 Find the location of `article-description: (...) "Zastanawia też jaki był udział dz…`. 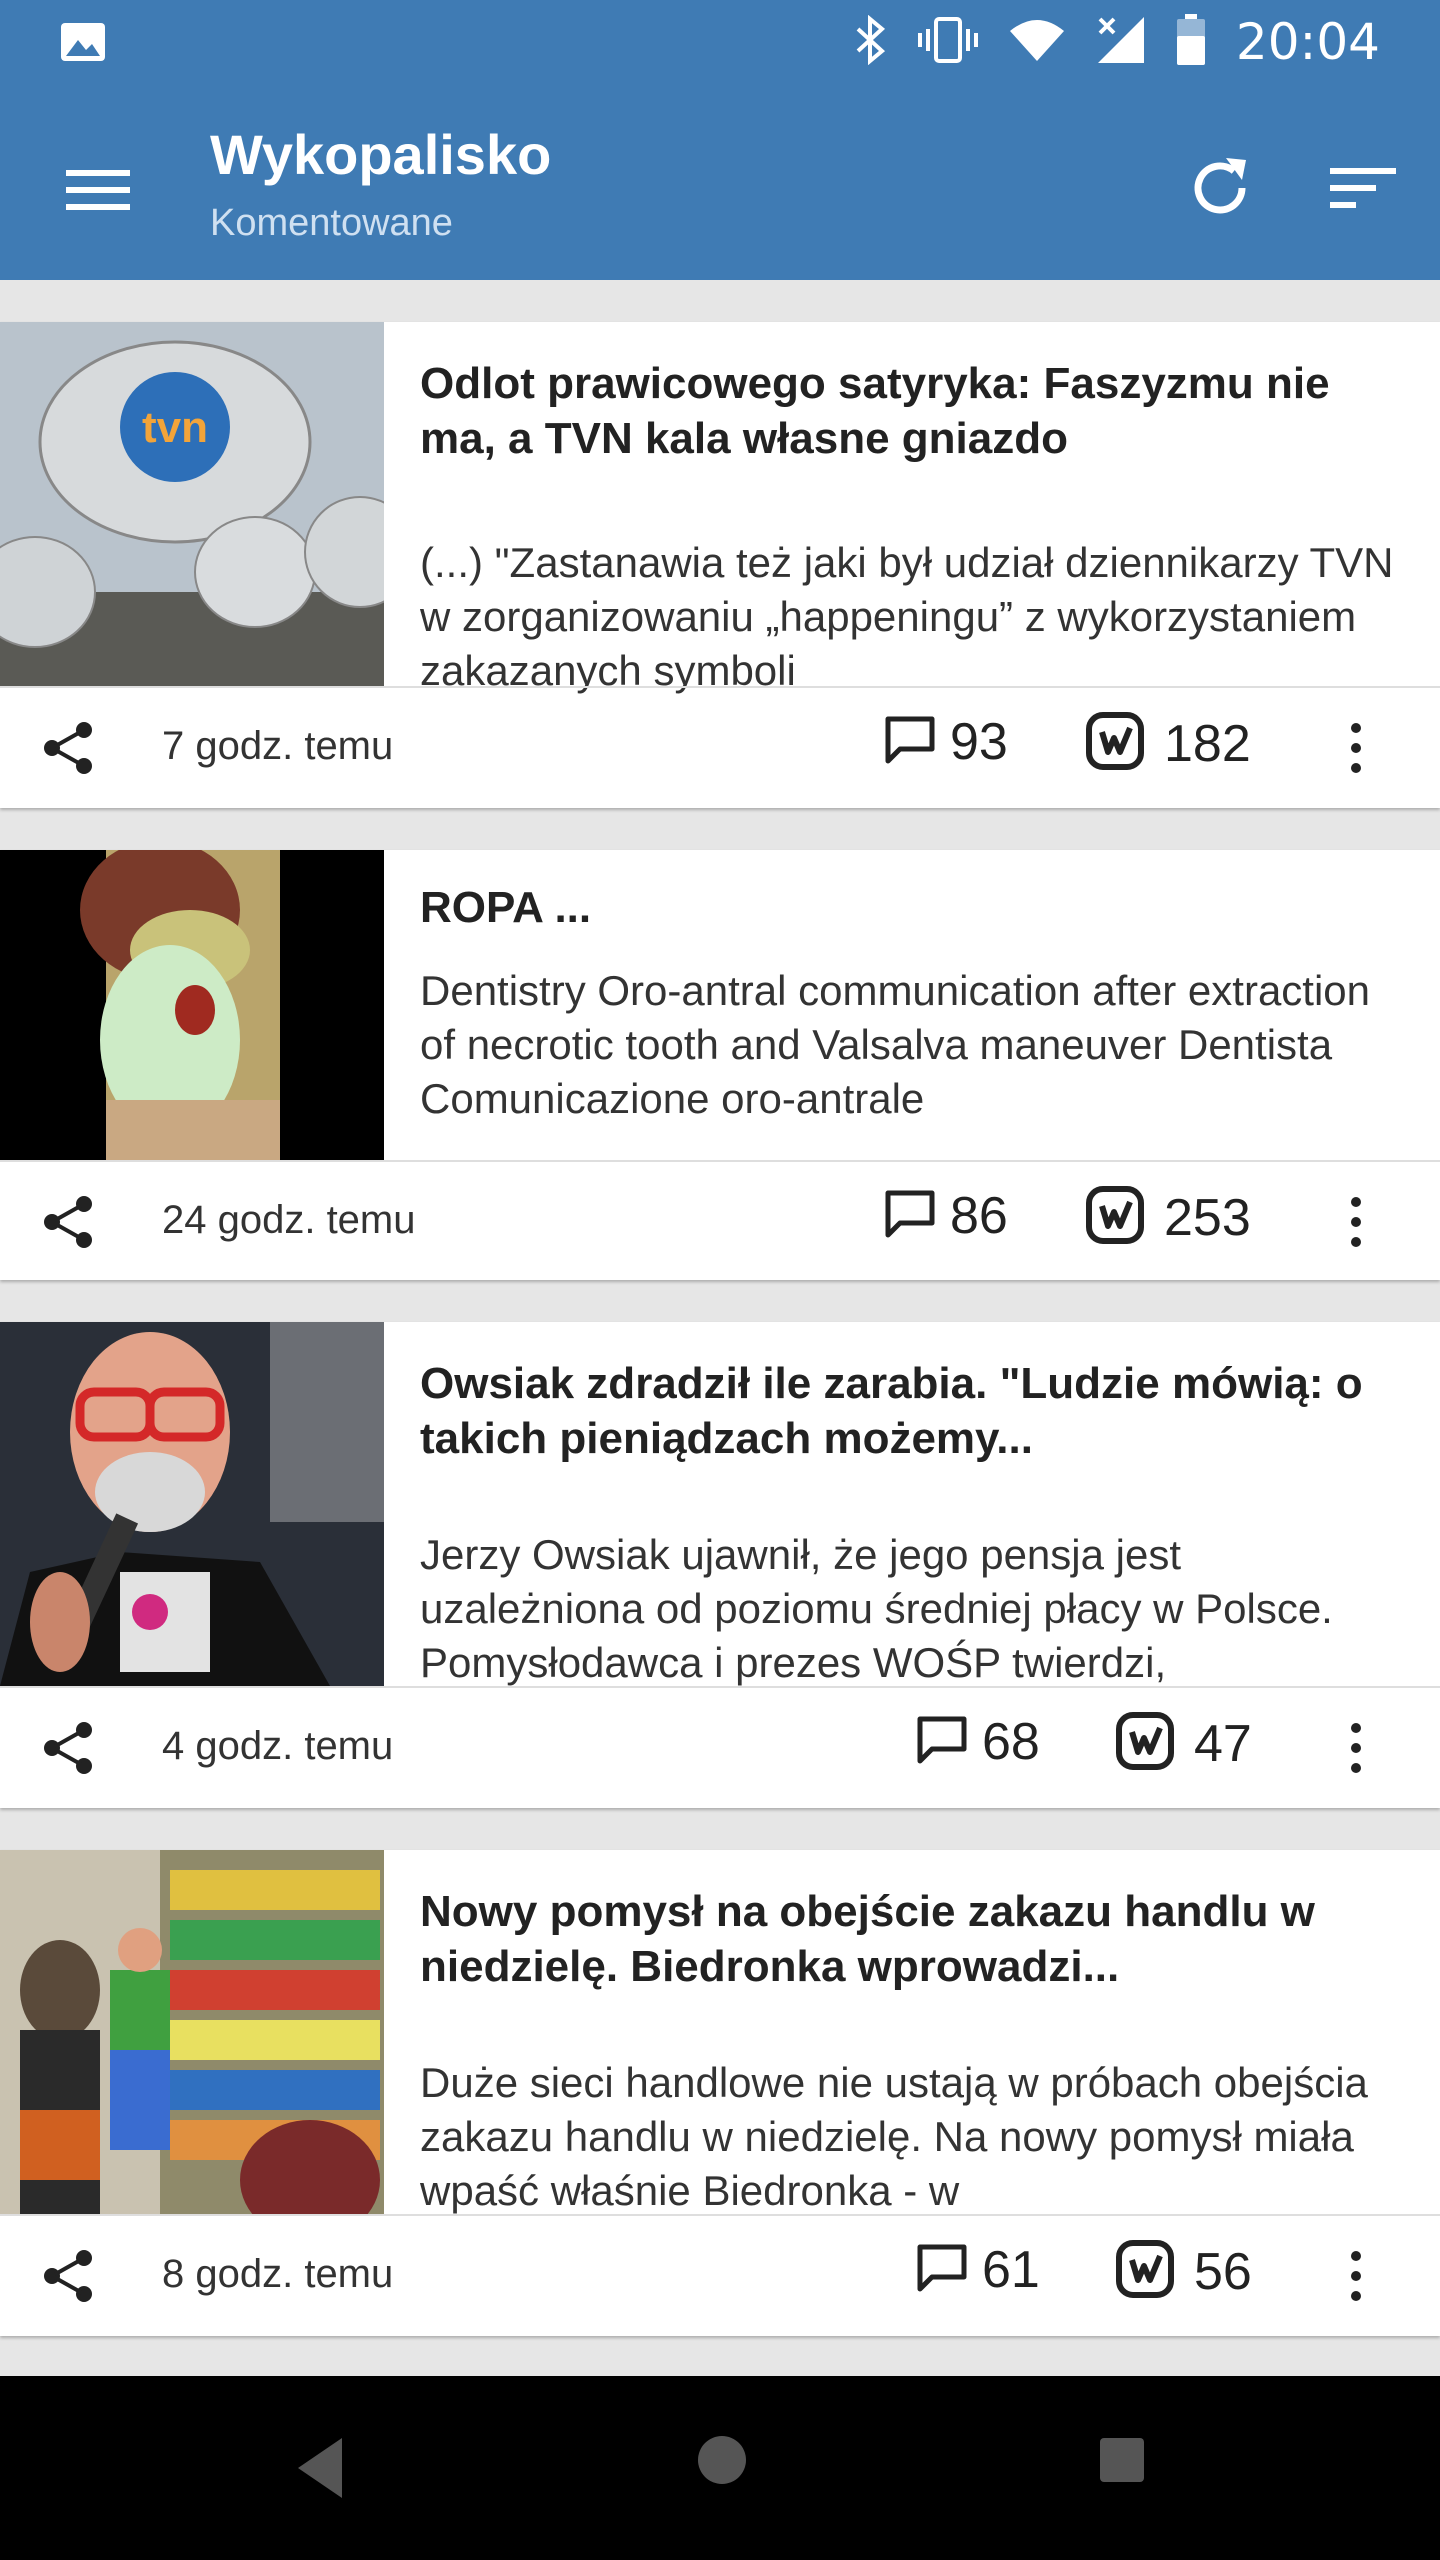

article-description: (...) "Zastanawia też jaki był udział dz… is located at coordinates (907, 616).